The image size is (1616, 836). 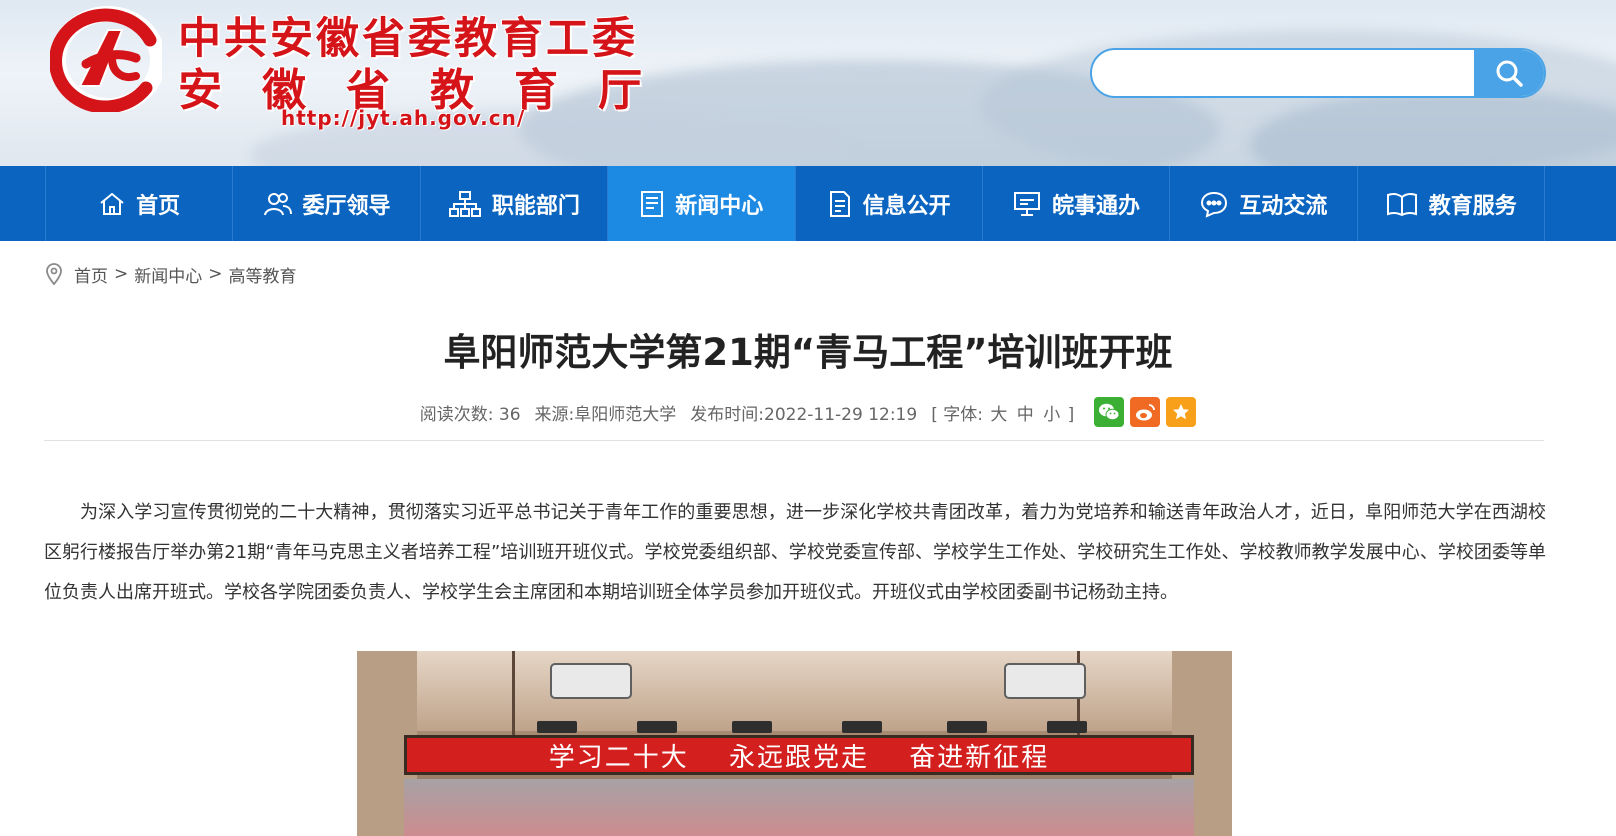 I want to click on views-label: 阅读次数: 36, so click(x=470, y=414).